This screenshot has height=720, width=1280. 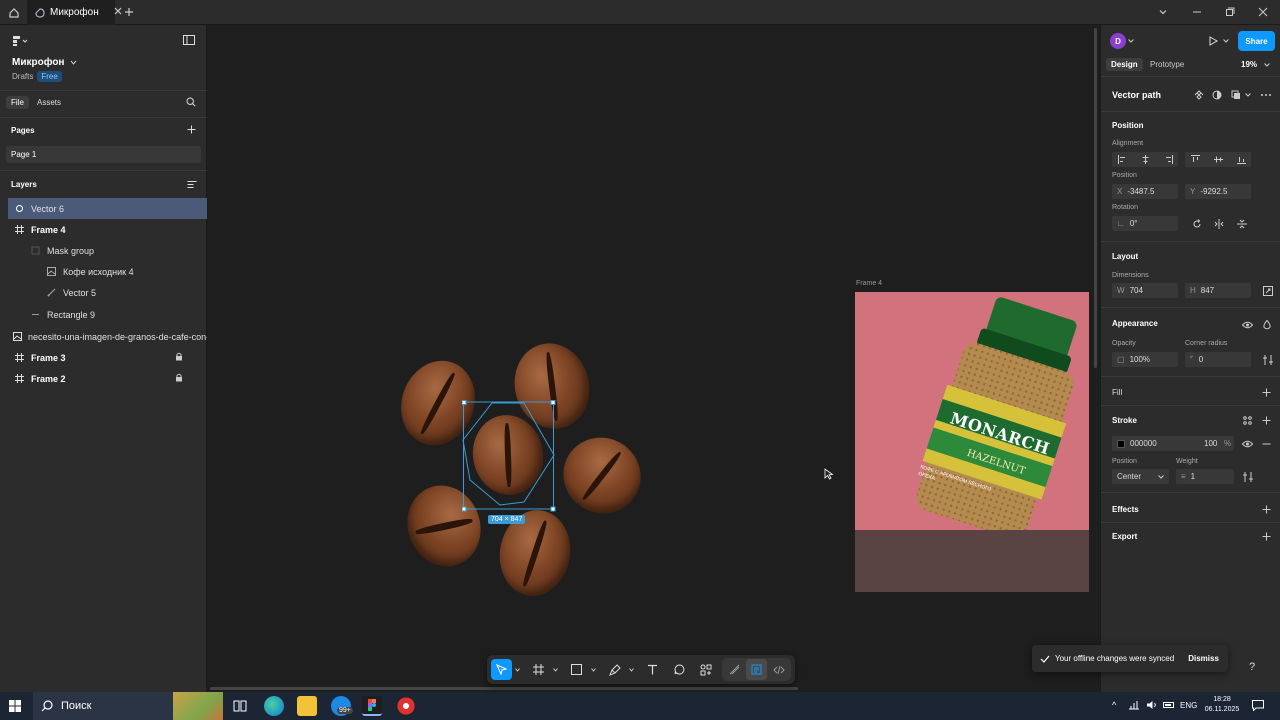 I want to click on taskbar-search: Поиск, so click(x=128, y=706).